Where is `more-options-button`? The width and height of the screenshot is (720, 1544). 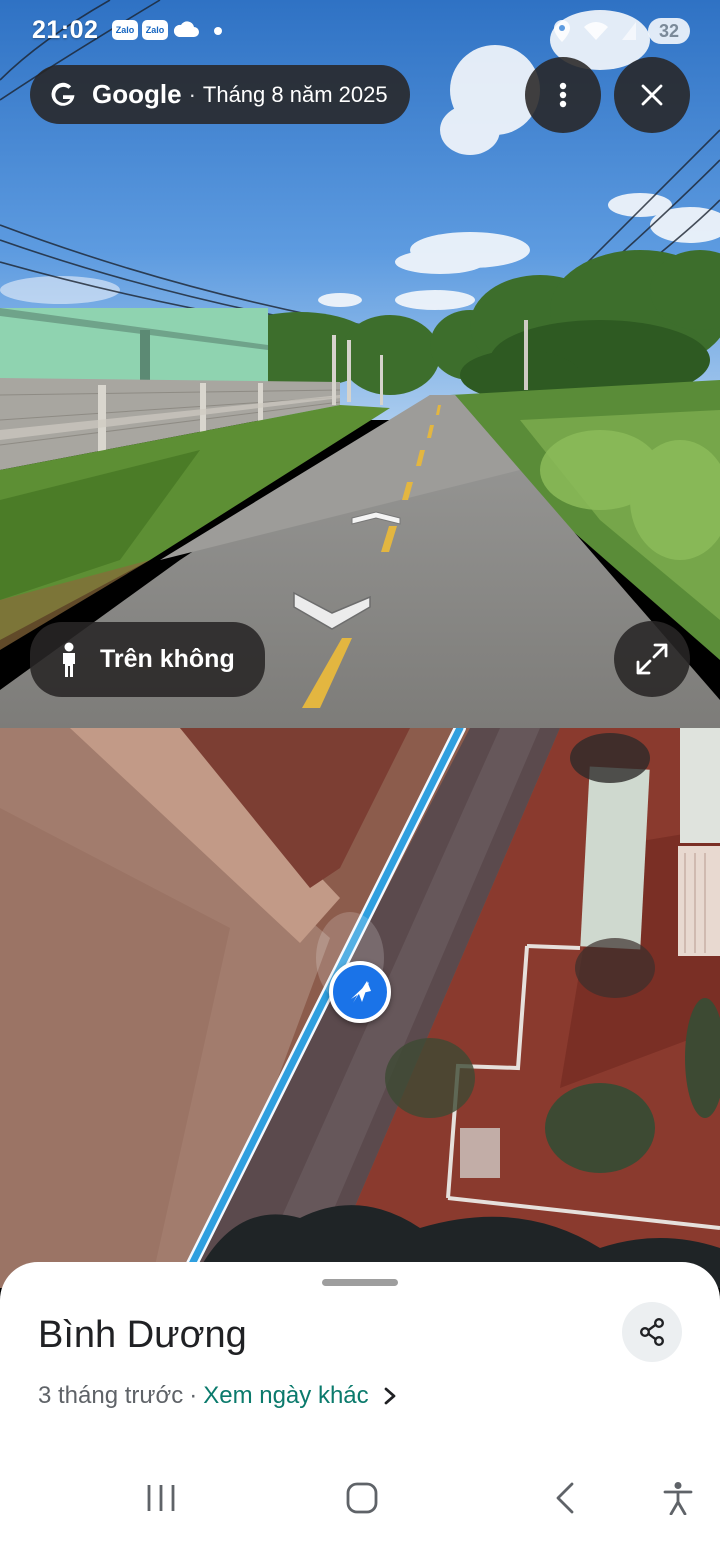
more-options-button is located at coordinates (563, 95).